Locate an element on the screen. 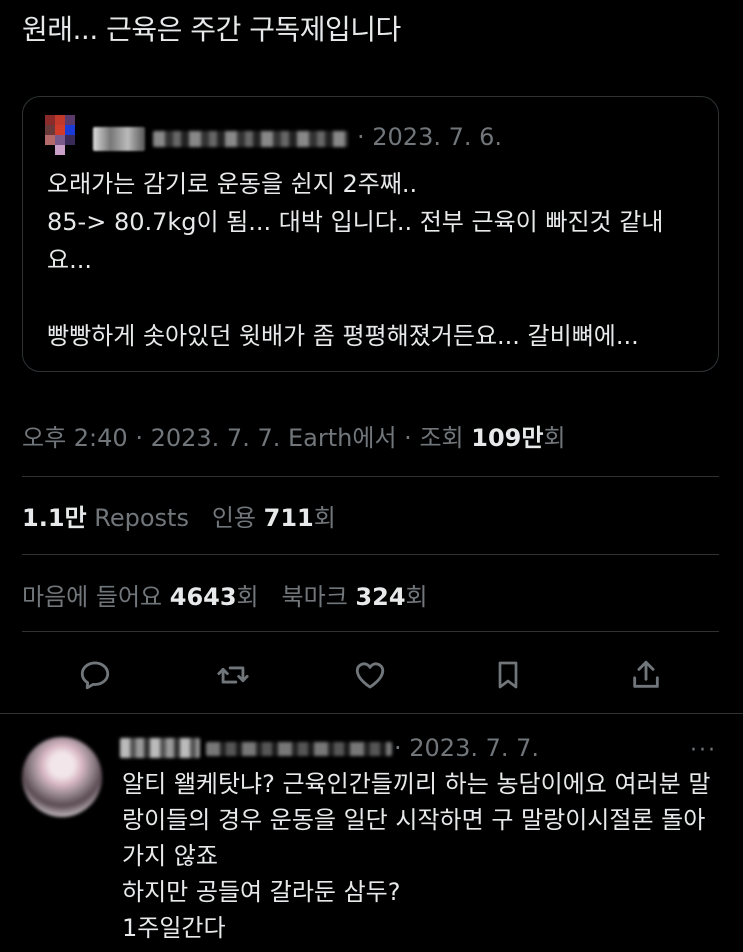  quotes-label: 인용 is located at coordinates (234, 518).